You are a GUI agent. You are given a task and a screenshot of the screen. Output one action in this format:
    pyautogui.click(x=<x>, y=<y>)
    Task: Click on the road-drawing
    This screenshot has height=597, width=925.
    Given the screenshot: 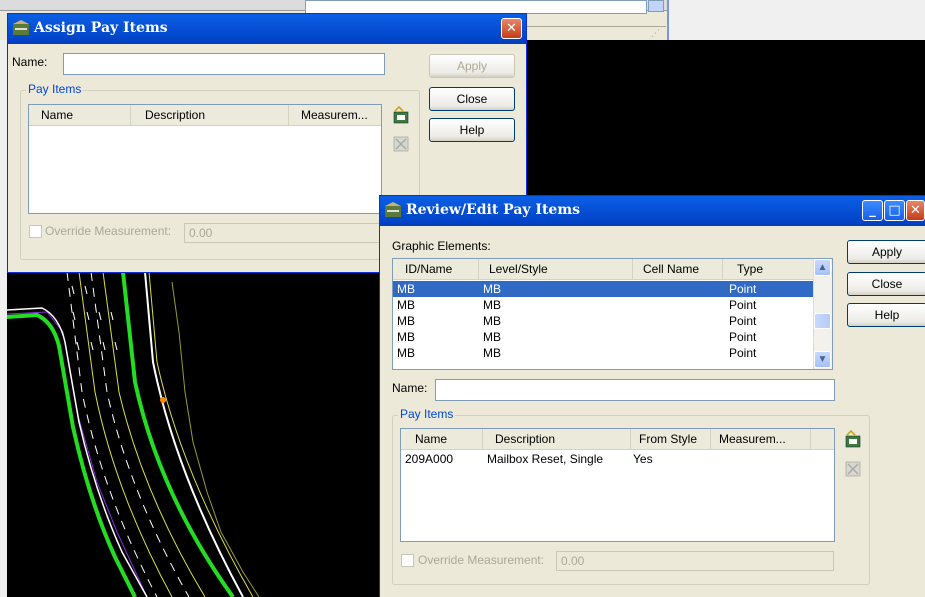 What is the action you would take?
    pyautogui.click(x=133, y=434)
    